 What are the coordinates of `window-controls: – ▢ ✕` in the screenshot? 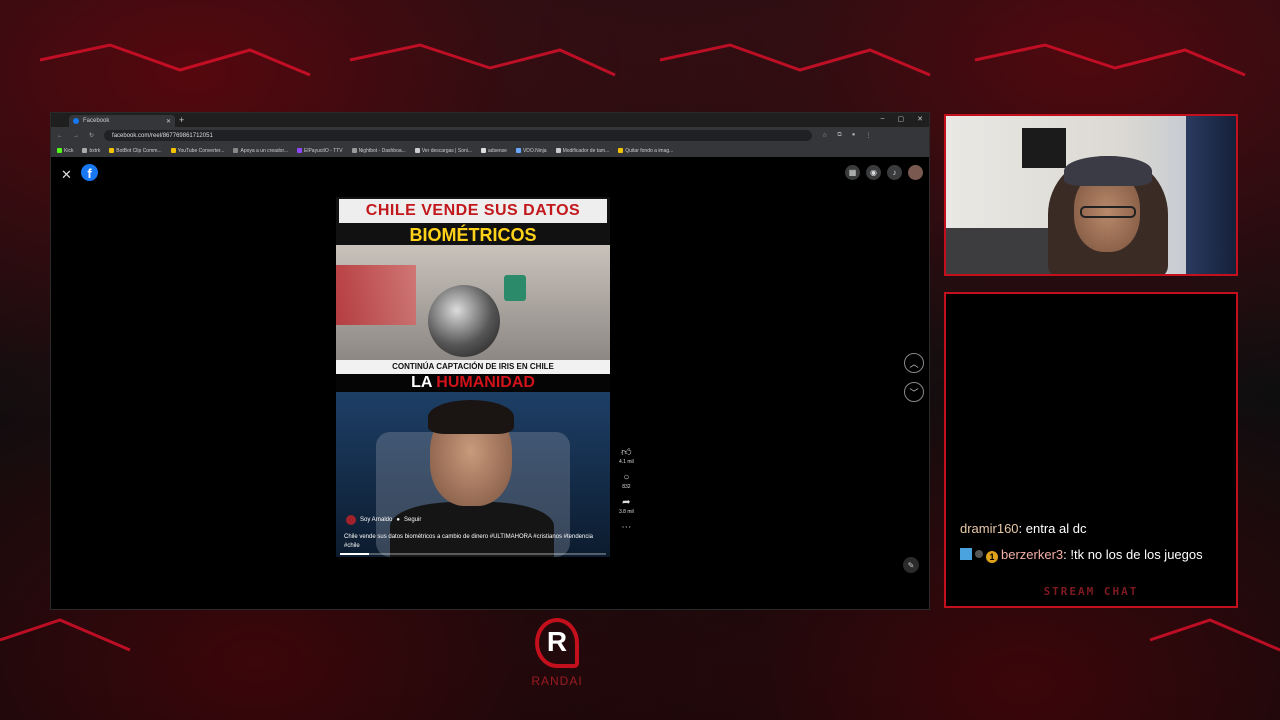 It's located at (902, 119).